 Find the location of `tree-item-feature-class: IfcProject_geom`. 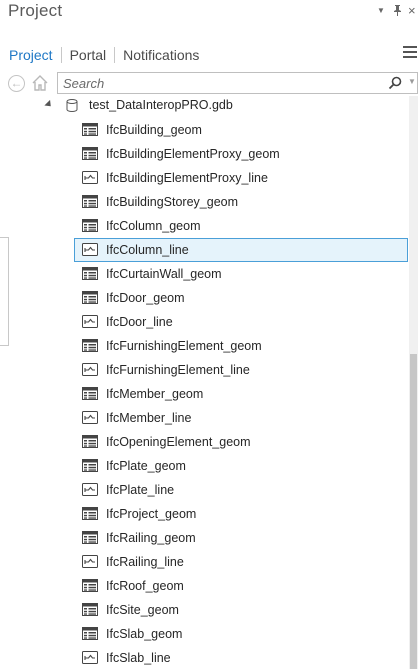

tree-item-feature-class: IfcProject_geom is located at coordinates (241, 514).